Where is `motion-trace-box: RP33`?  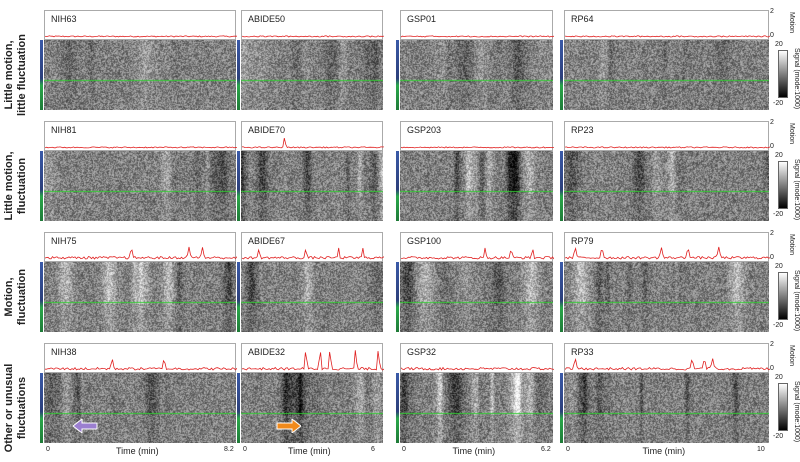 motion-trace-box: RP33 is located at coordinates (667, 358).